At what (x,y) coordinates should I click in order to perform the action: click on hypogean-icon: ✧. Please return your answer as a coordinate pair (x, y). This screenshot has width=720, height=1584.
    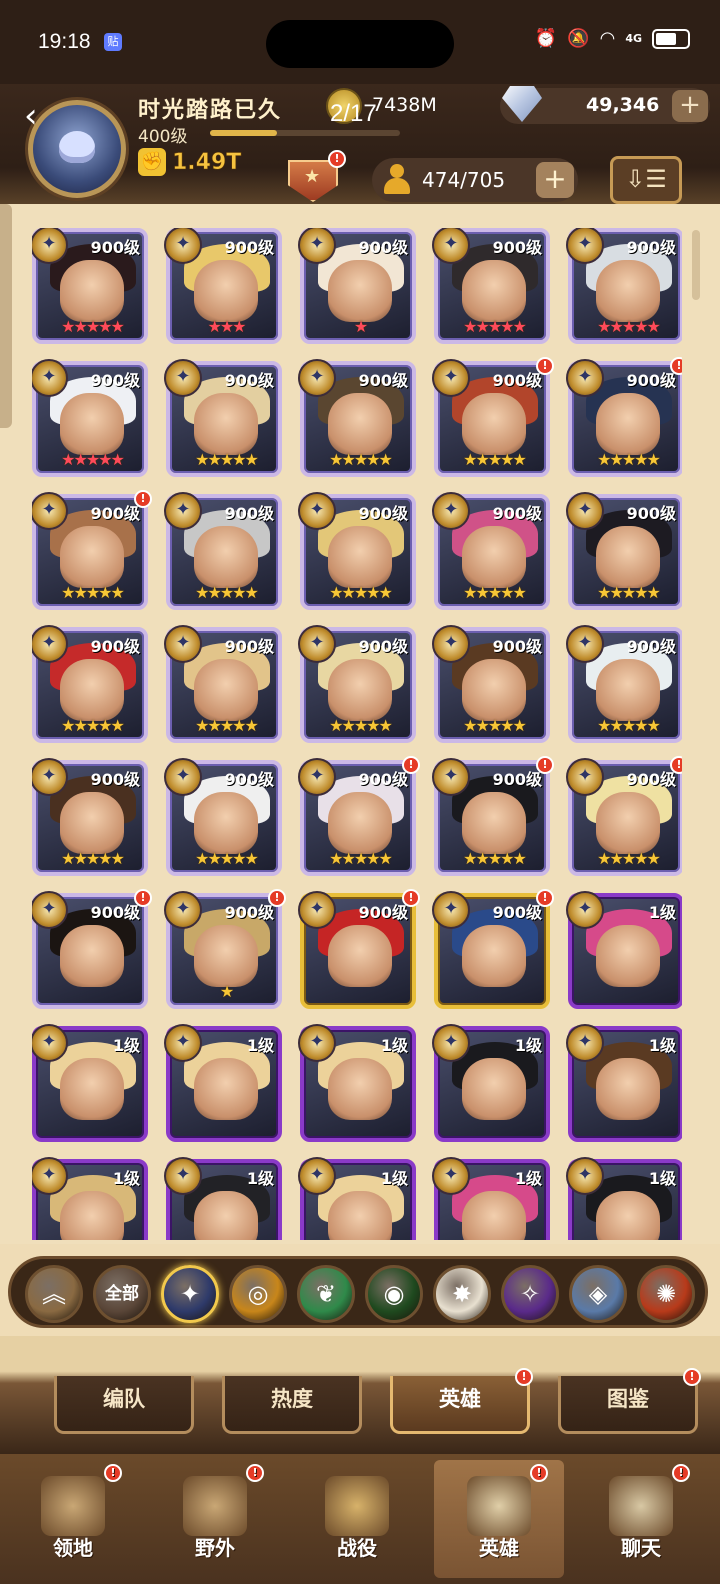
    Looking at the image, I should click on (530, 1294).